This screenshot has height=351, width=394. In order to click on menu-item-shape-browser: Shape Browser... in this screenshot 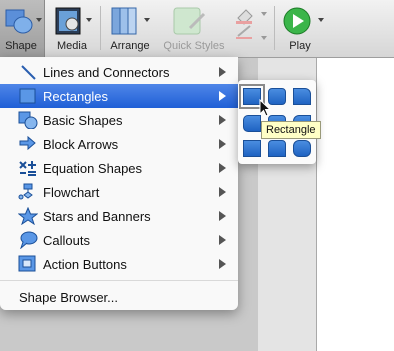, I will do `click(119, 297)`.